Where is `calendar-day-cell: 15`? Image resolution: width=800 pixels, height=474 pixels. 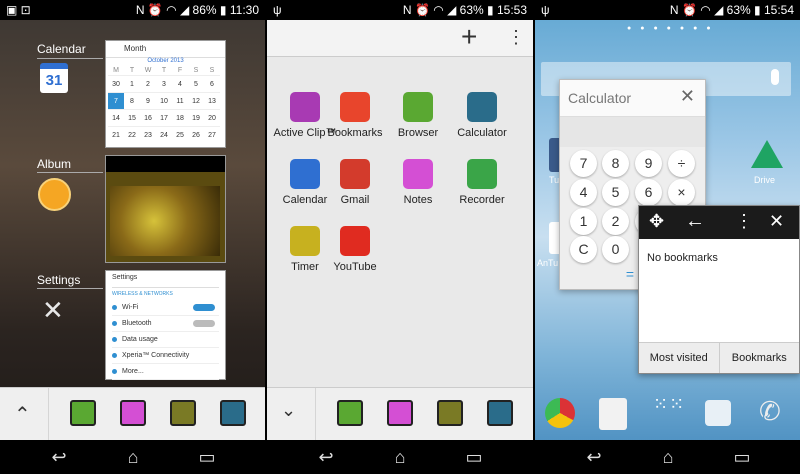
calendar-day-cell: 15 is located at coordinates (132, 117).